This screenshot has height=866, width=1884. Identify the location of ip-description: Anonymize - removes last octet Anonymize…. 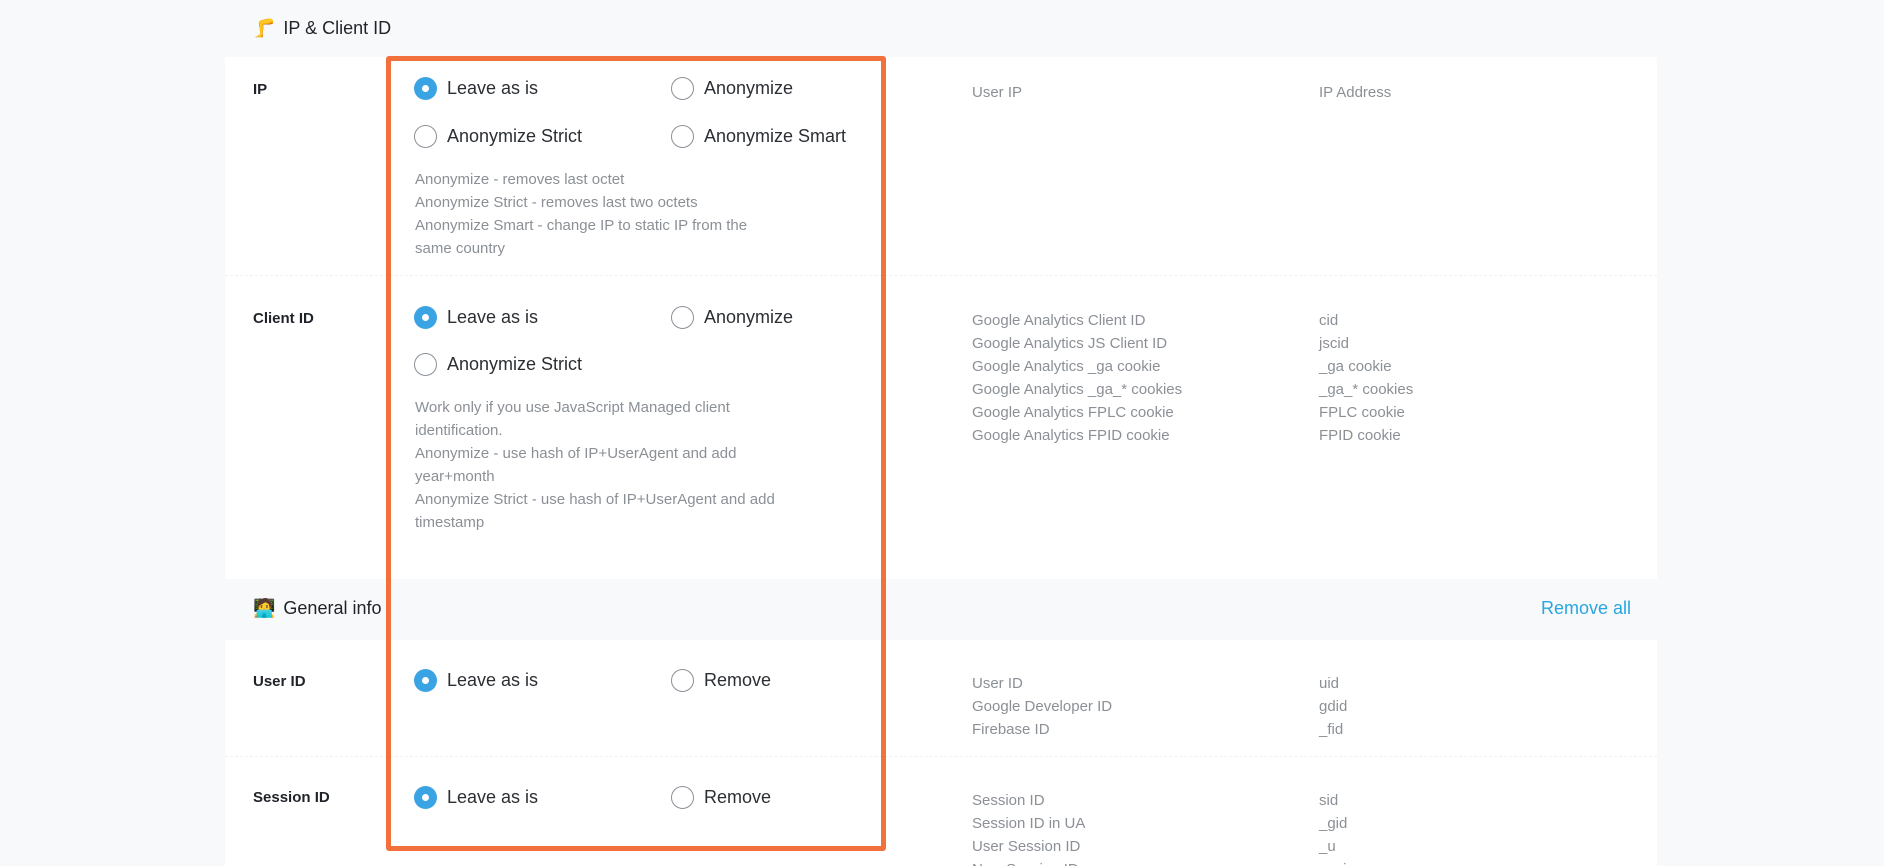
(595, 214).